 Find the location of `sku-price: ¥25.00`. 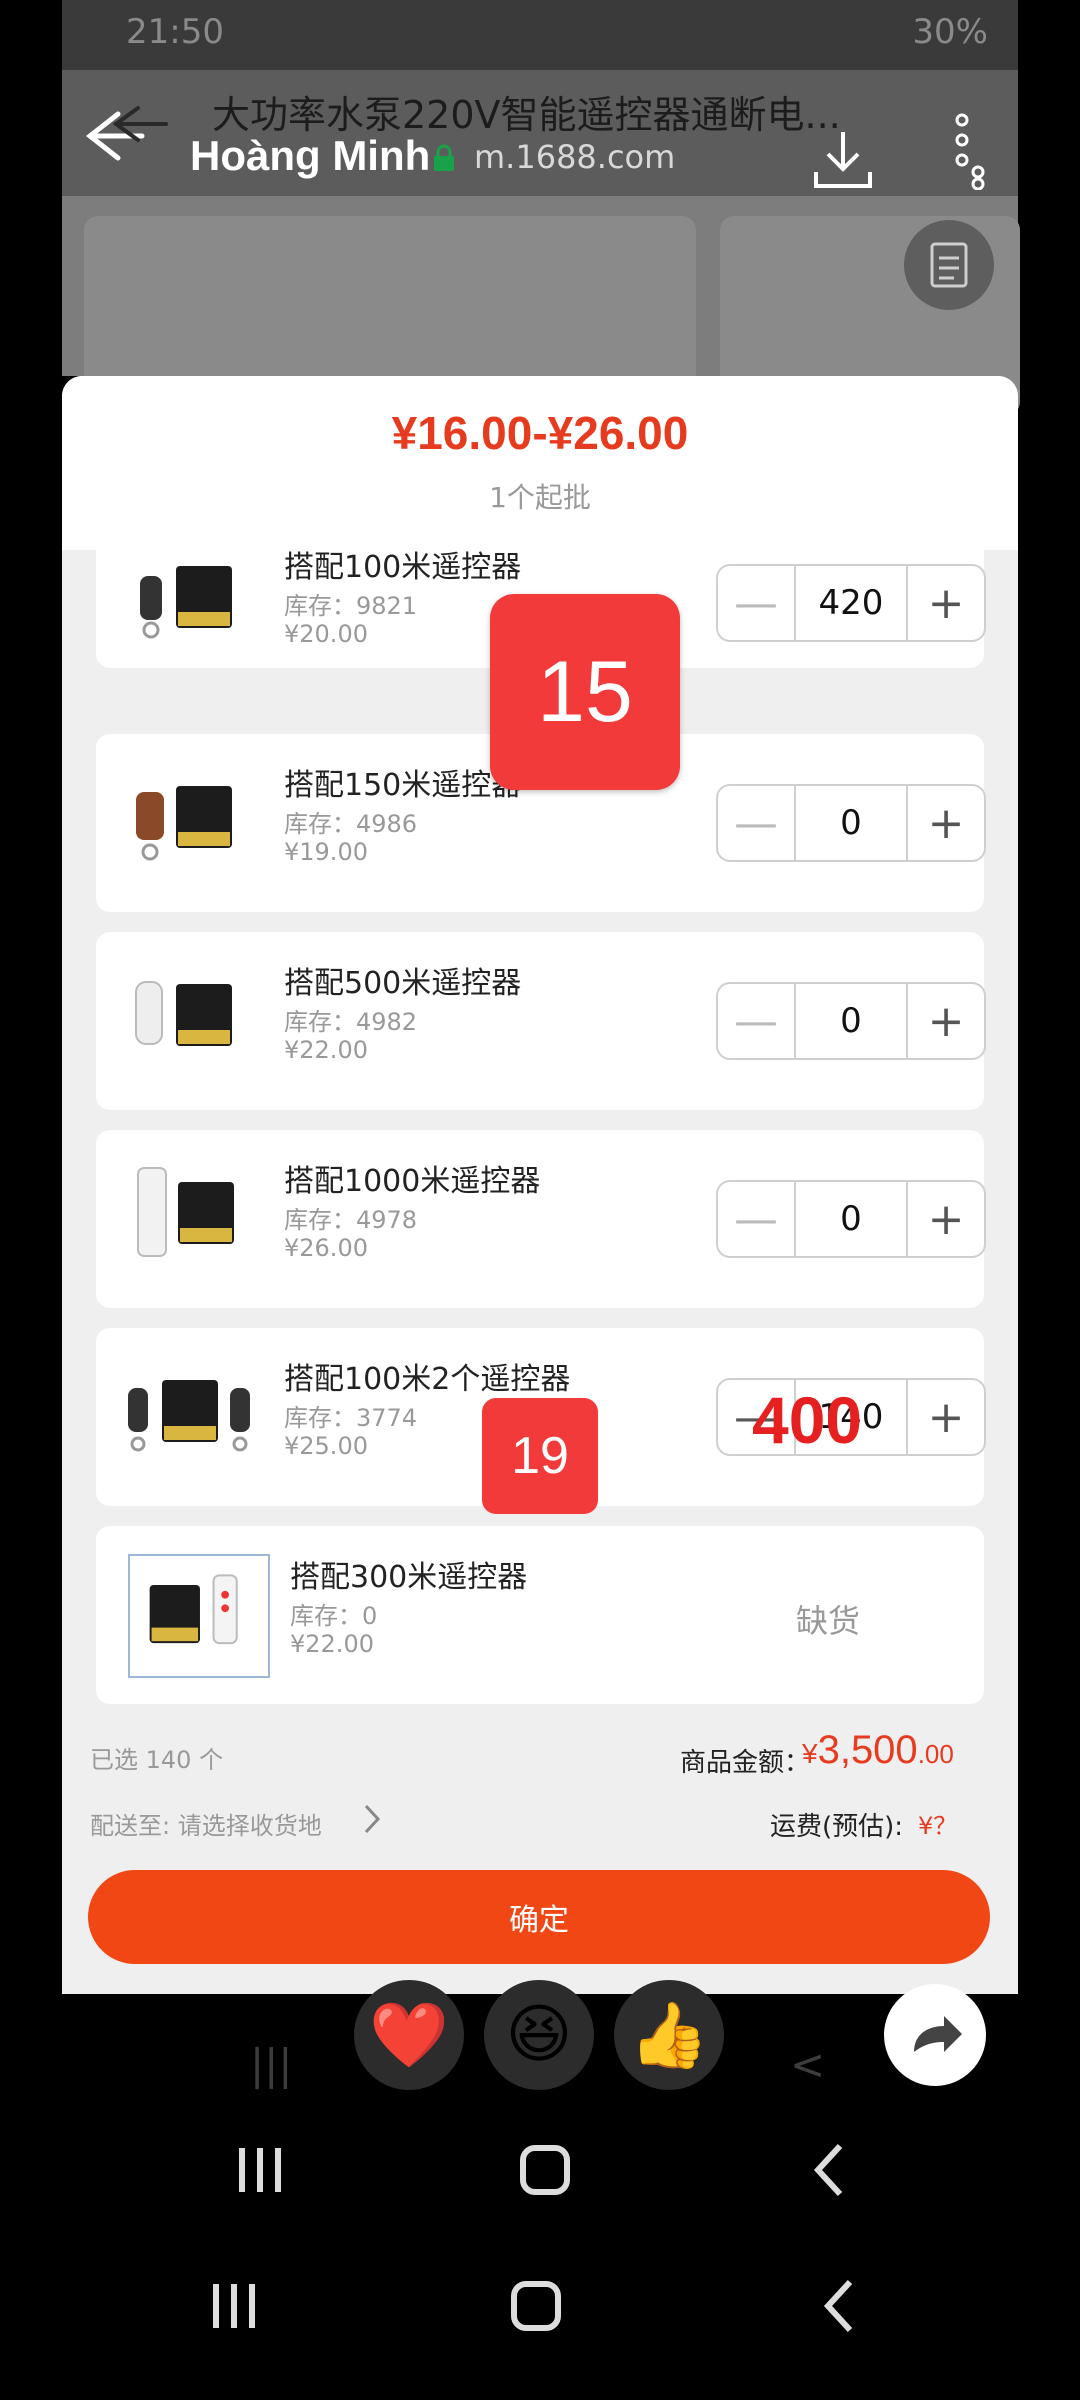

sku-price: ¥25.00 is located at coordinates (326, 1446).